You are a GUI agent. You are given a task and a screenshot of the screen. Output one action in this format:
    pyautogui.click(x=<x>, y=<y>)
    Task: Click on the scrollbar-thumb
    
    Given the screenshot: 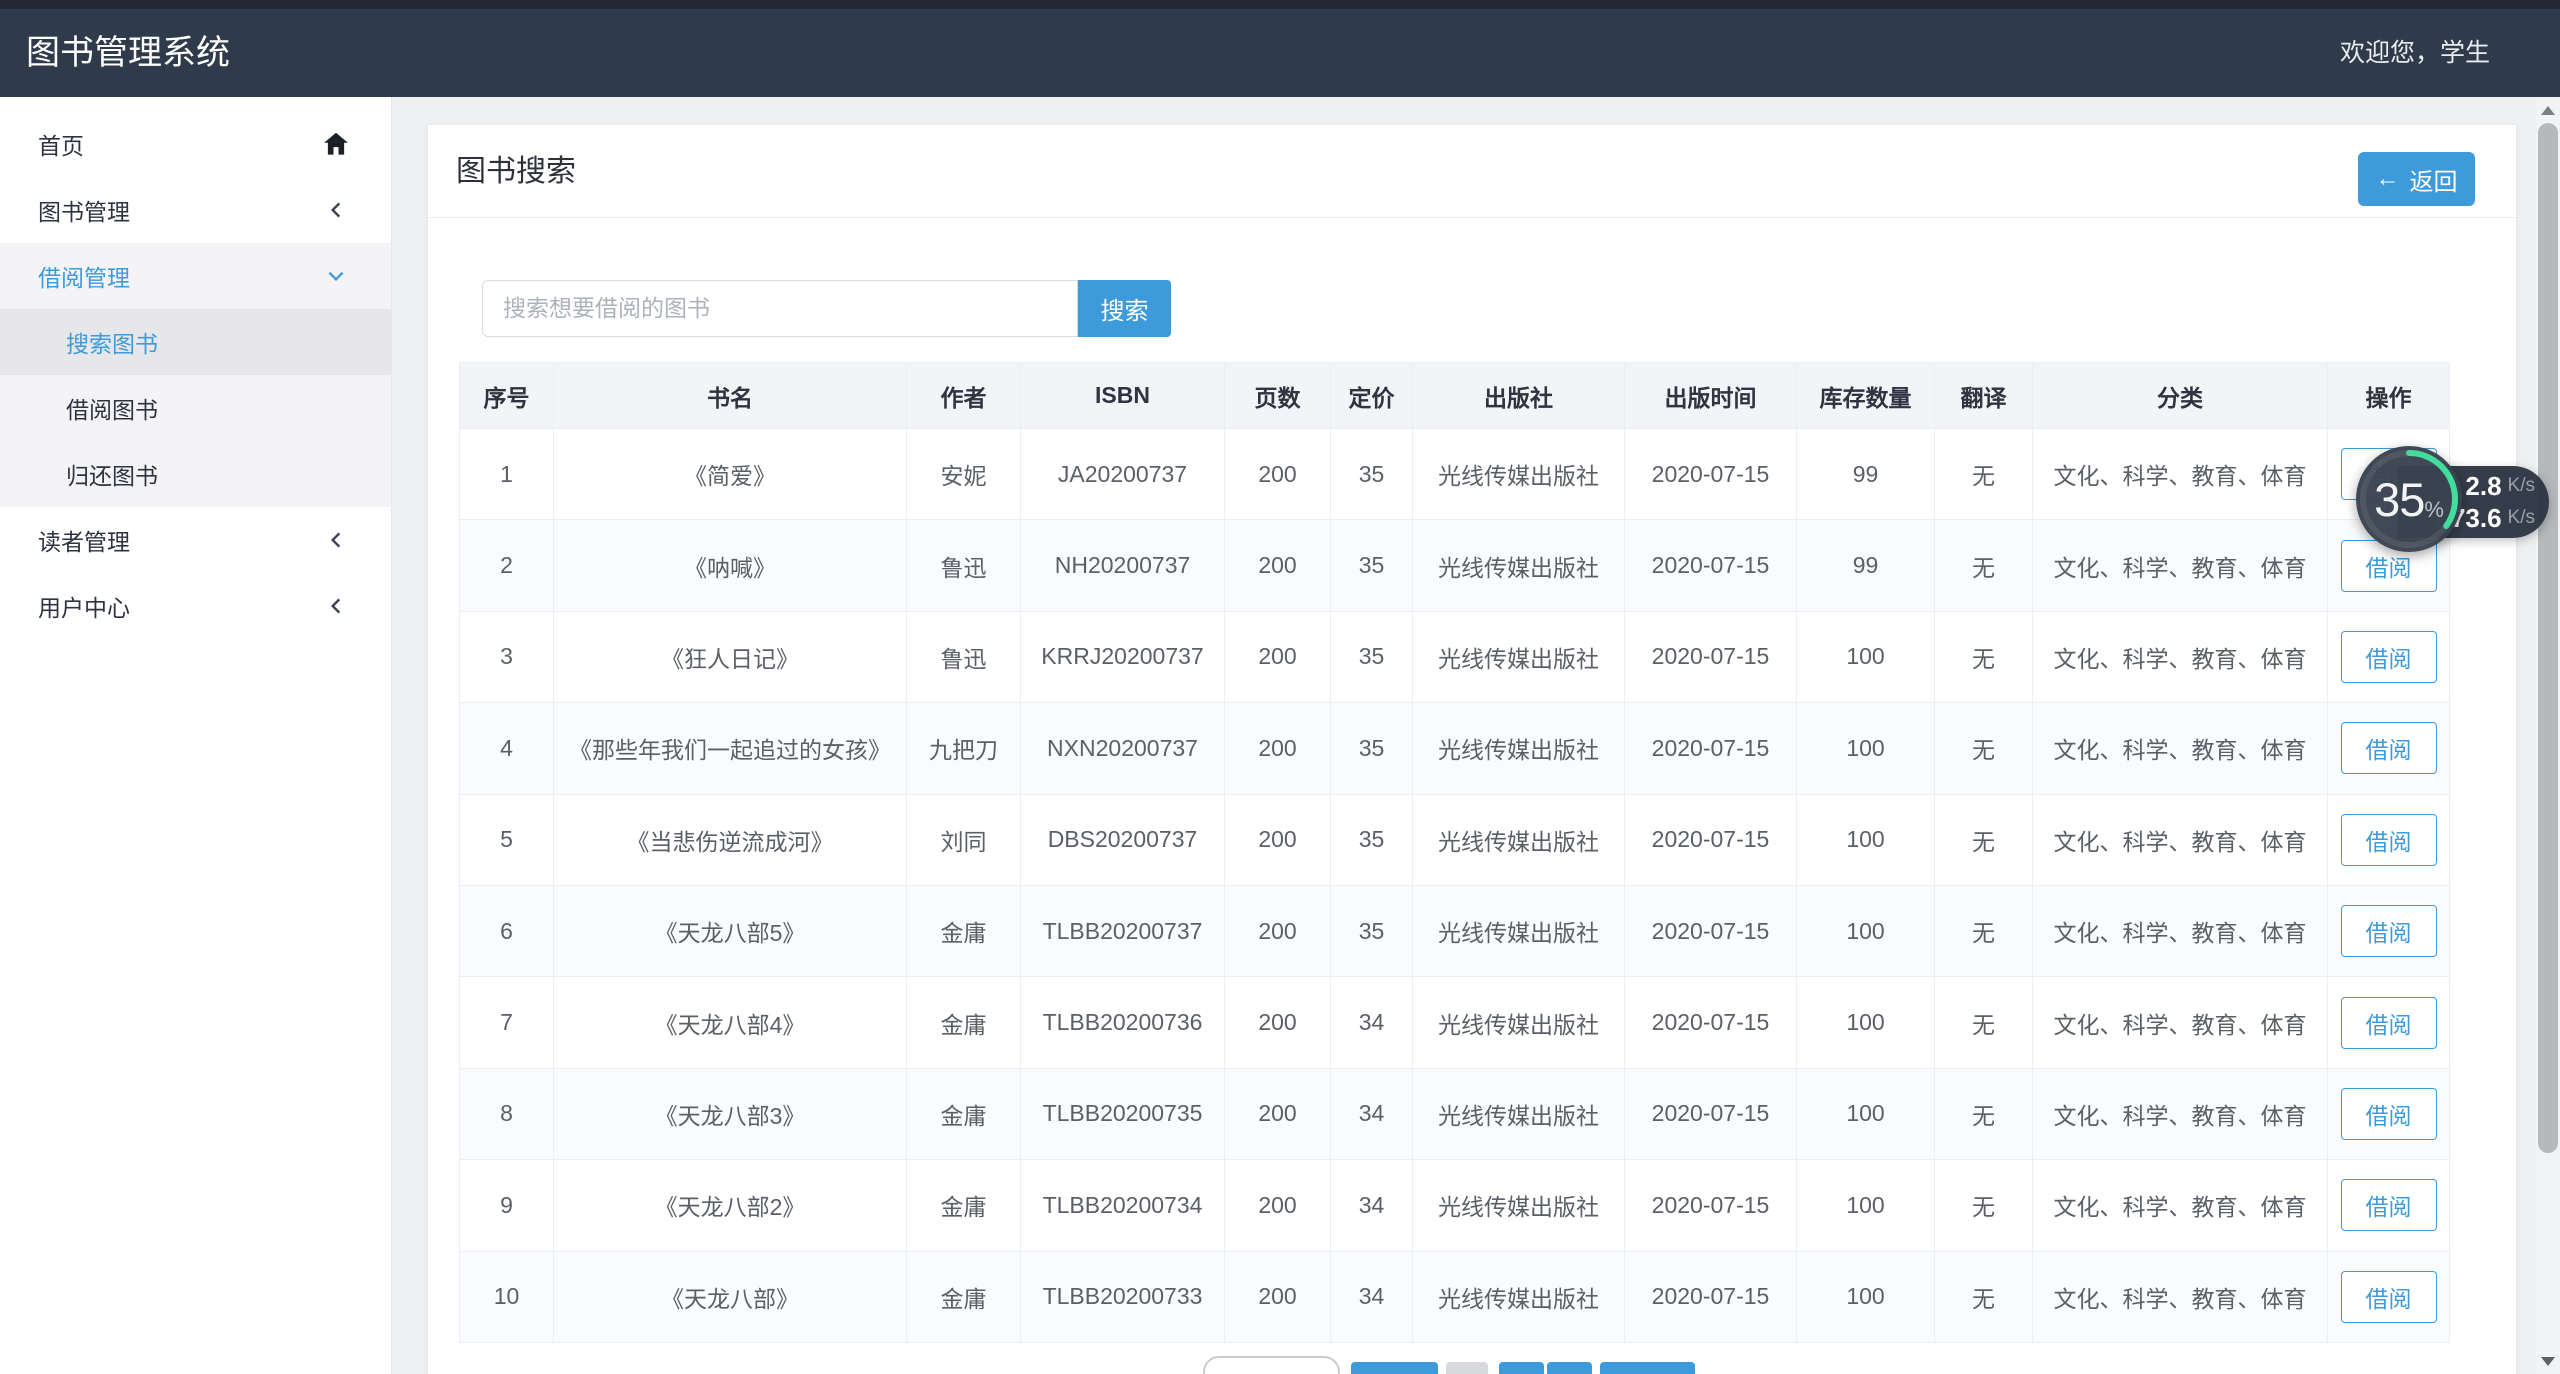 What is the action you would take?
    pyautogui.click(x=2548, y=638)
    